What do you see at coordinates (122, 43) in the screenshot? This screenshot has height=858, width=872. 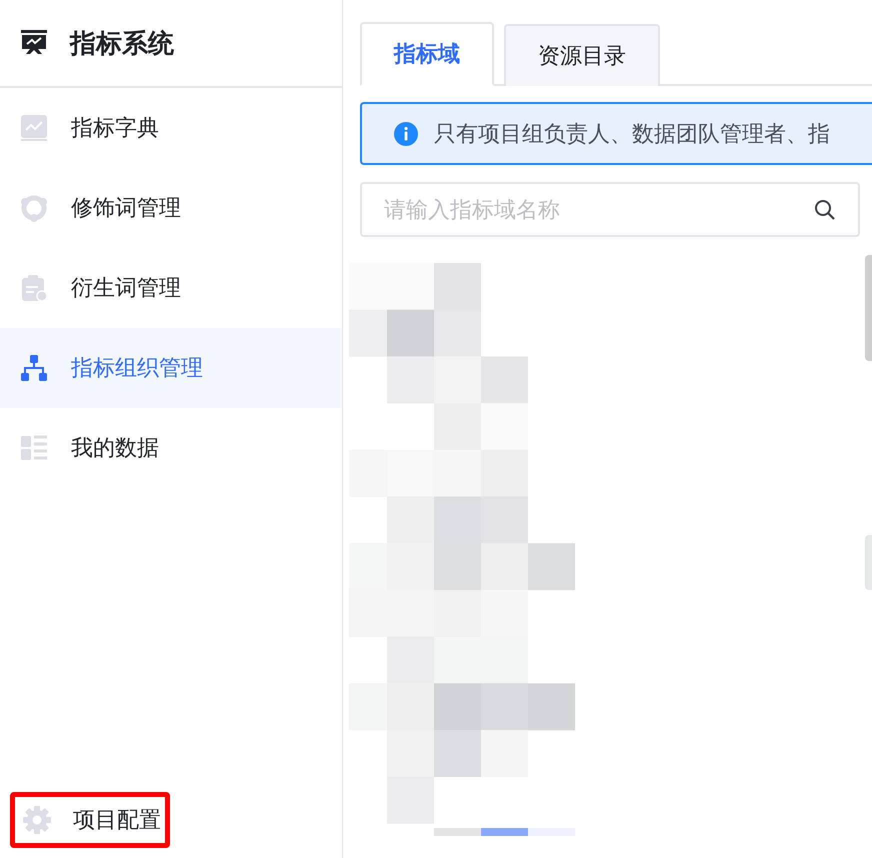 I see `app-title: 指标系统` at bounding box center [122, 43].